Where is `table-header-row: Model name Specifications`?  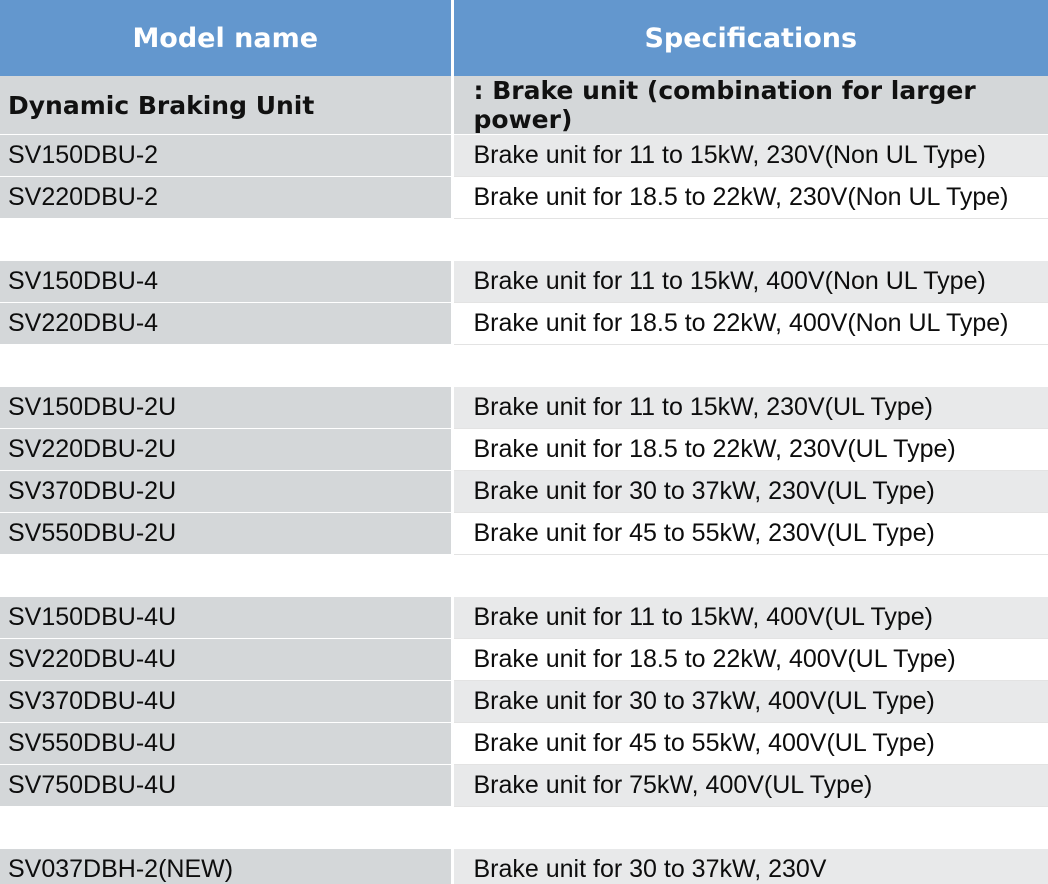 table-header-row: Model name Specifications is located at coordinates (524, 38).